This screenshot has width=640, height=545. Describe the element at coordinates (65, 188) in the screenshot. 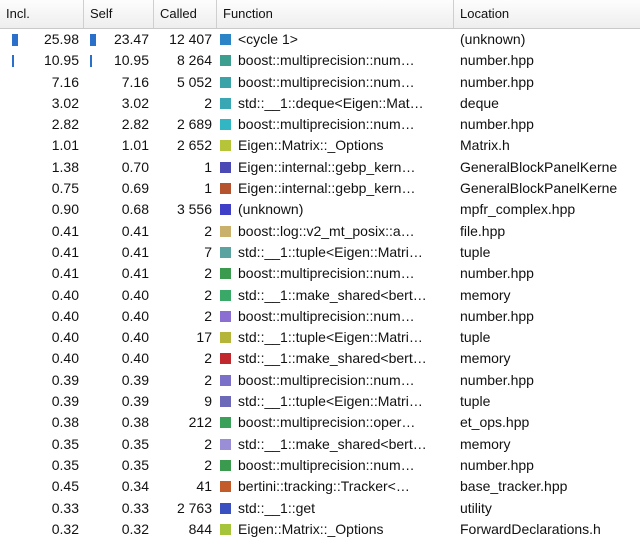

I see `incl-text: 0.75` at that location.